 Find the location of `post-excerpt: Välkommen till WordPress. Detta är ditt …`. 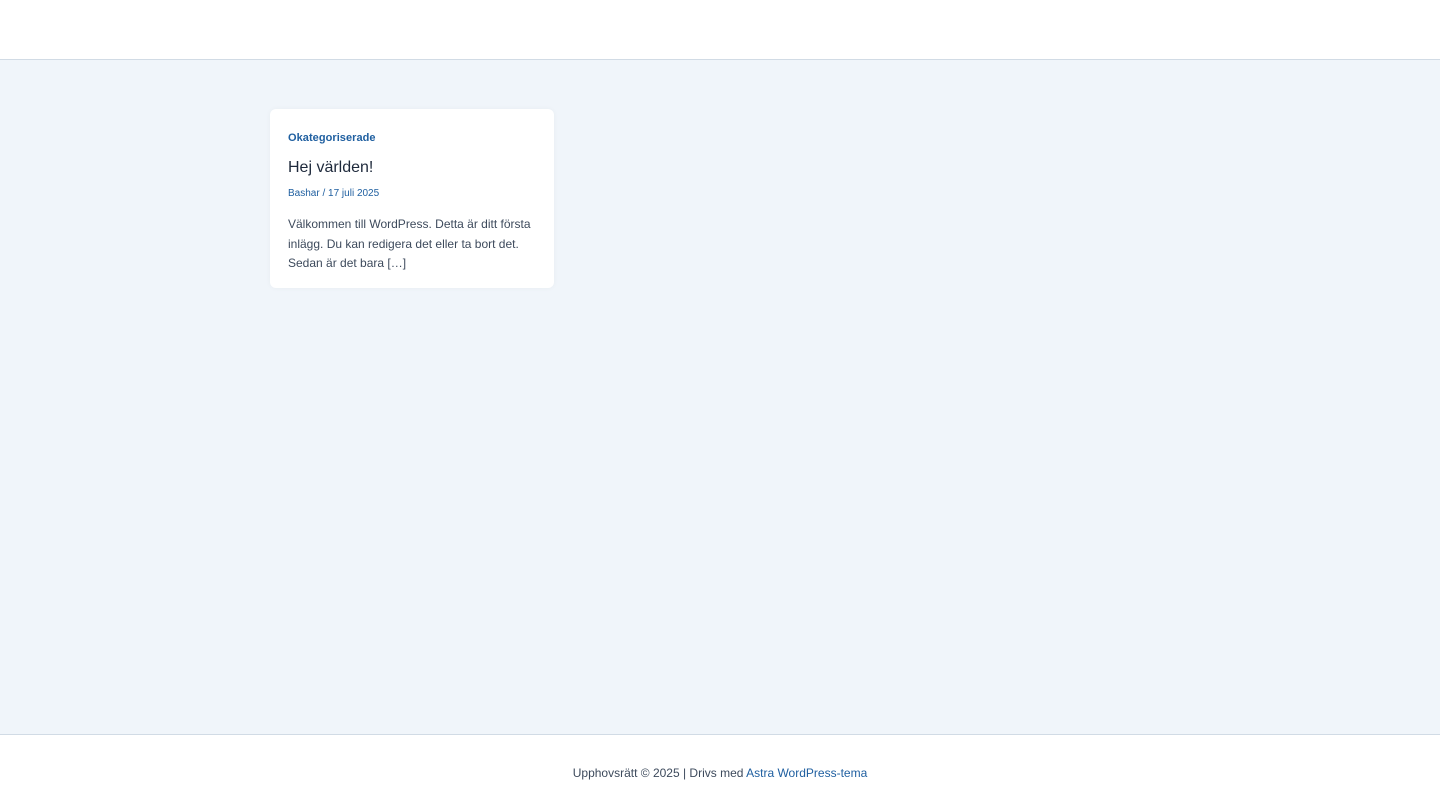

post-excerpt: Välkommen till WordPress. Detta är ditt … is located at coordinates (409, 243).